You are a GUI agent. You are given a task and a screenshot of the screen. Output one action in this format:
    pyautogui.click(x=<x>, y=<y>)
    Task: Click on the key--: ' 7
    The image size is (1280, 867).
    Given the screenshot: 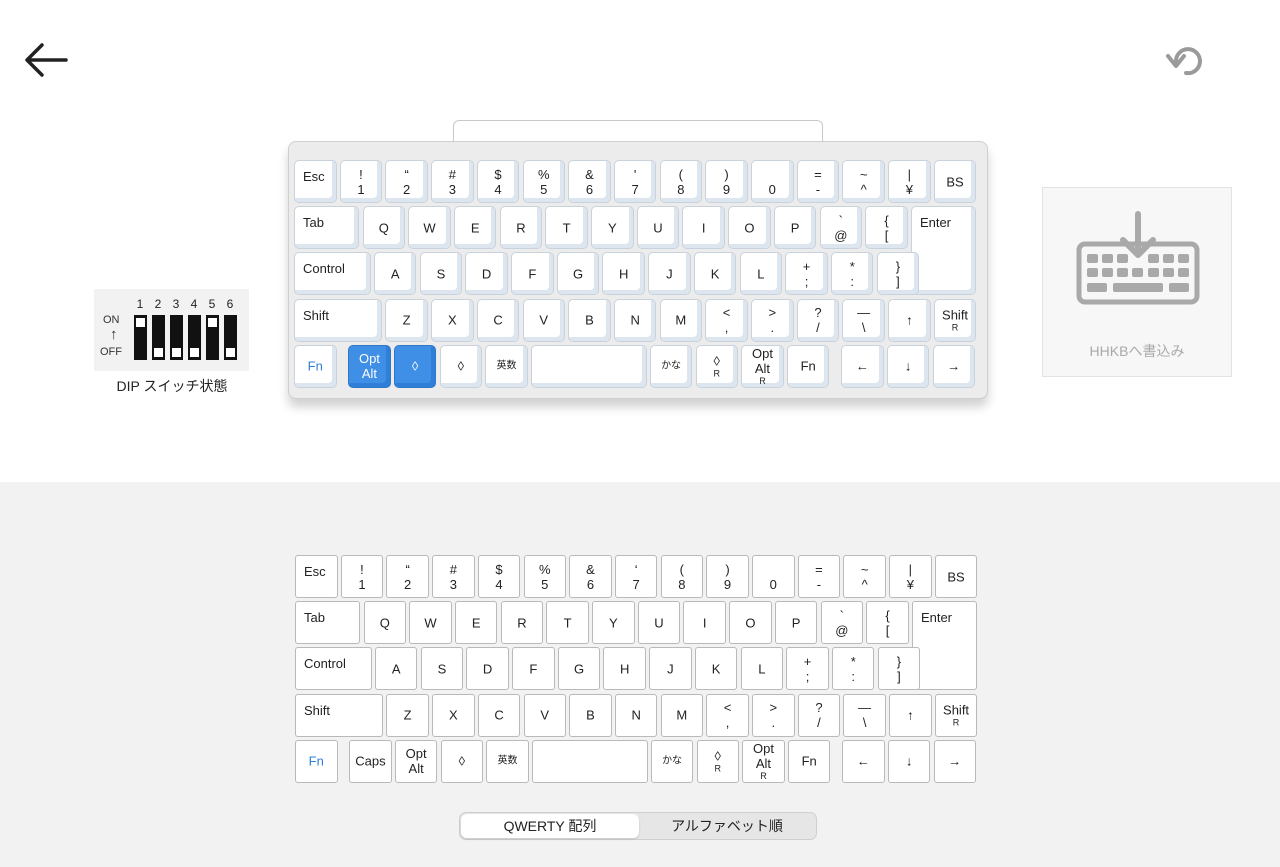 What is the action you would take?
    pyautogui.click(x=635, y=181)
    